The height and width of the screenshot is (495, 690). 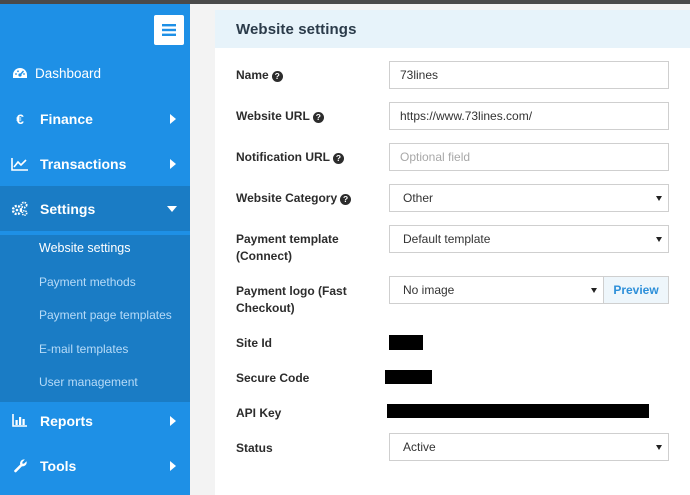 What do you see at coordinates (88, 382) in the screenshot?
I see `submenu-user-management: User management` at bounding box center [88, 382].